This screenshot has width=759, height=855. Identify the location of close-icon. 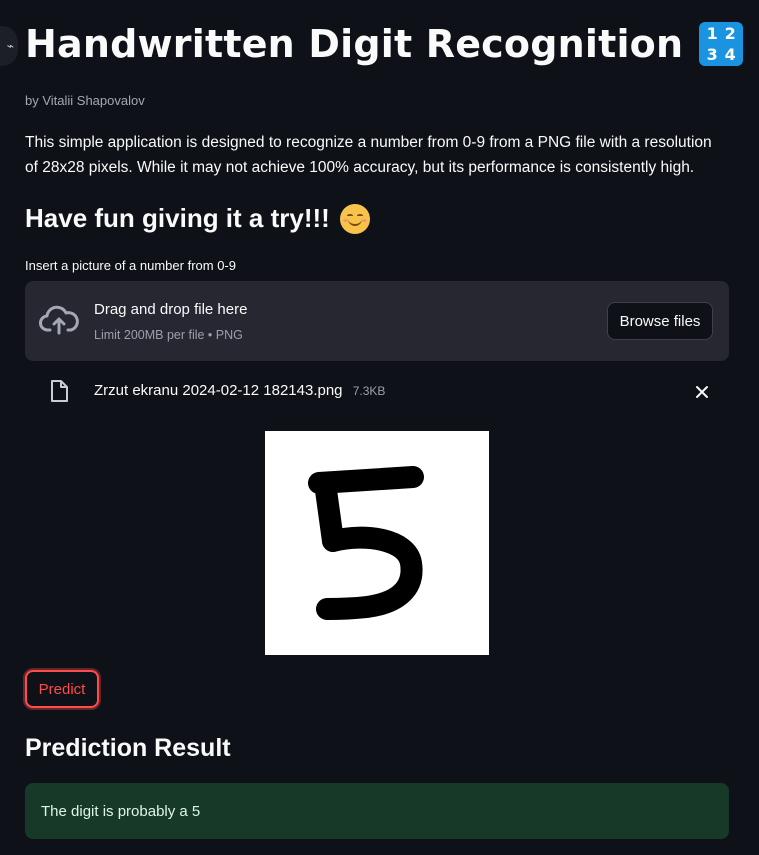
(702, 392).